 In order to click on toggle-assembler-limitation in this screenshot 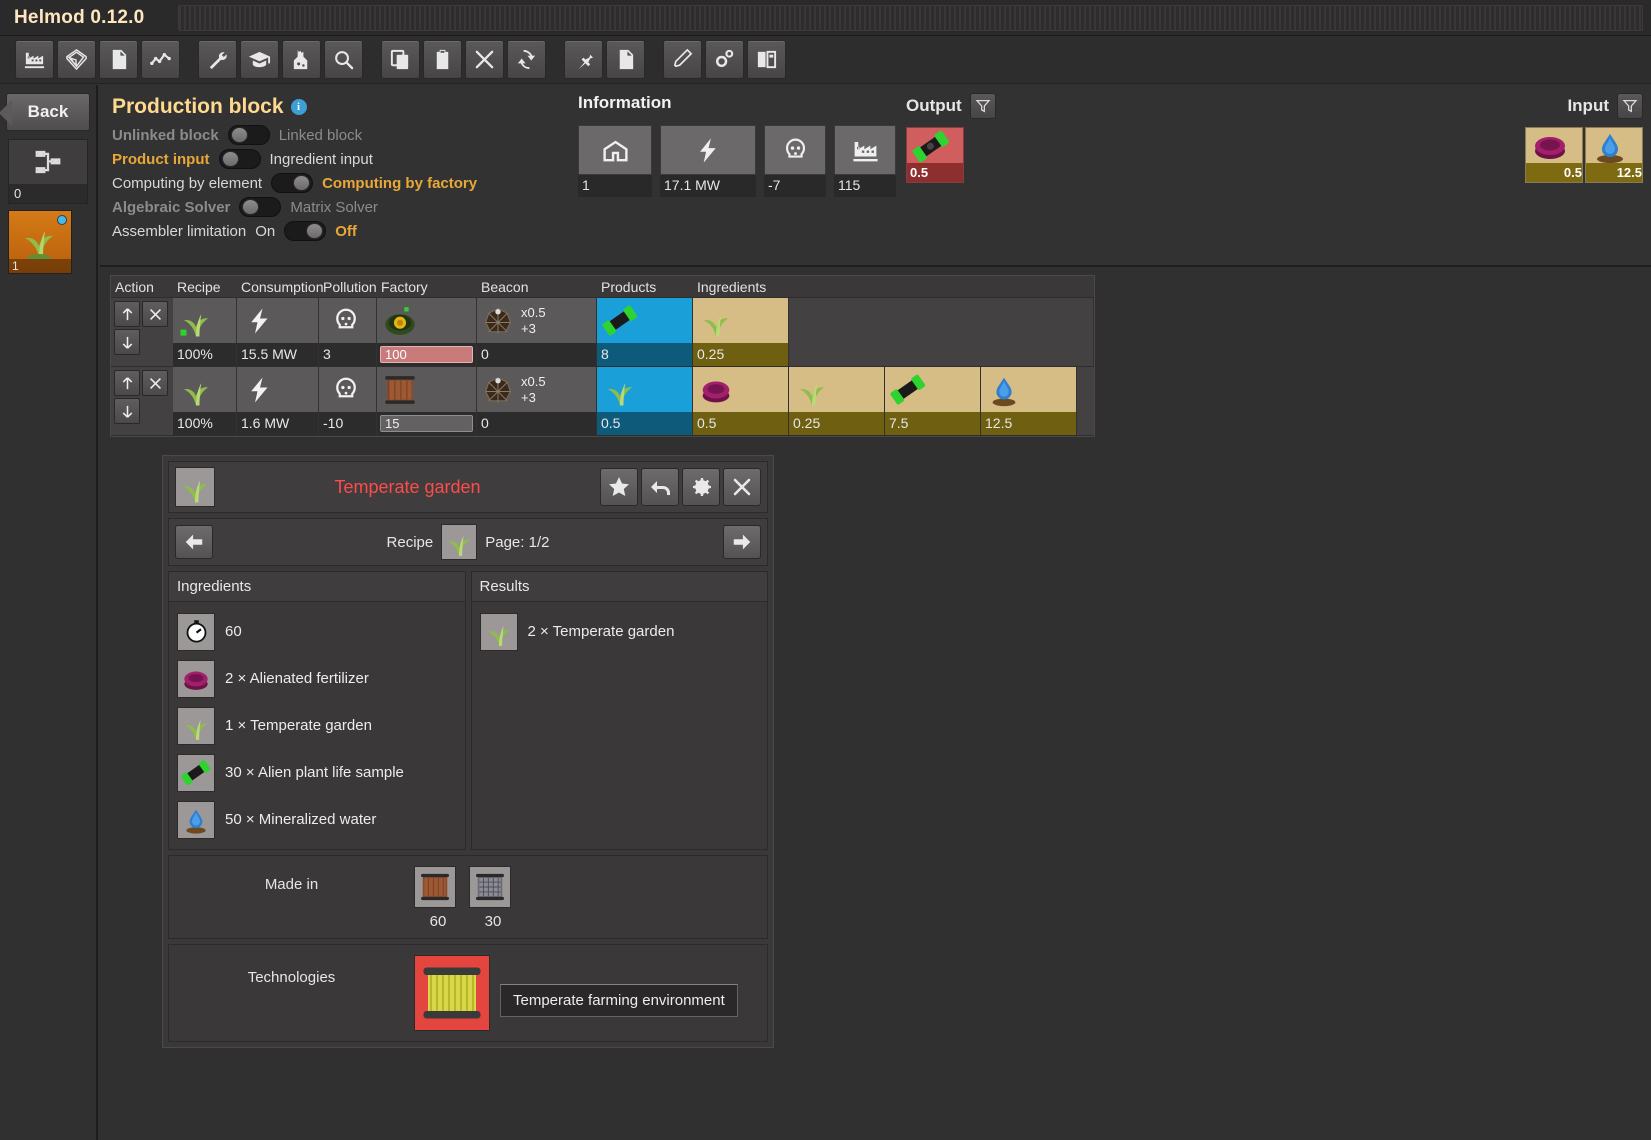, I will do `click(305, 231)`.